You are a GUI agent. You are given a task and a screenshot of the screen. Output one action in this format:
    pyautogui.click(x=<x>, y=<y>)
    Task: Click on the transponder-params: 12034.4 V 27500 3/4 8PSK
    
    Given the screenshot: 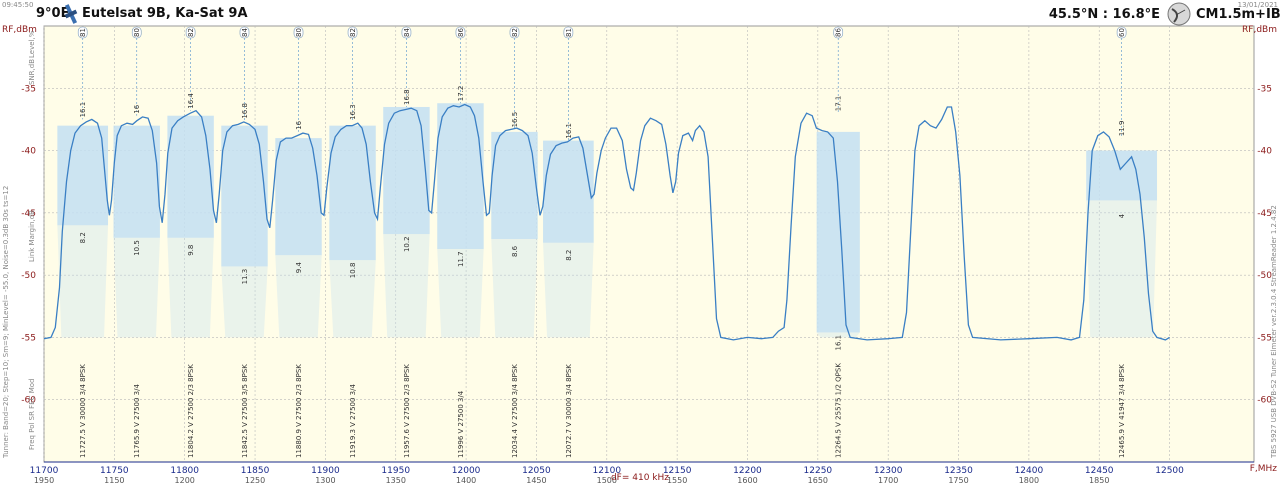 What is the action you would take?
    pyautogui.click(x=515, y=411)
    